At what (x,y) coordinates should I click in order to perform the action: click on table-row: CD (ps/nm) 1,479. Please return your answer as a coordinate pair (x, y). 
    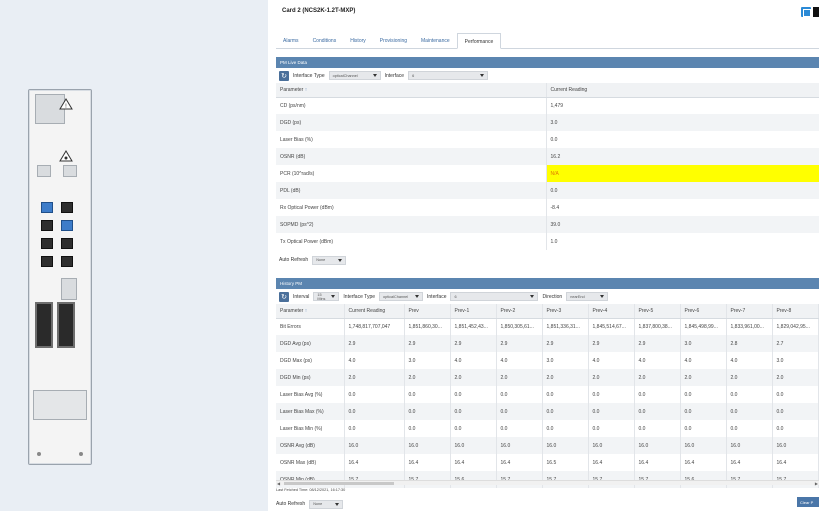
    Looking at the image, I should click on (547, 105).